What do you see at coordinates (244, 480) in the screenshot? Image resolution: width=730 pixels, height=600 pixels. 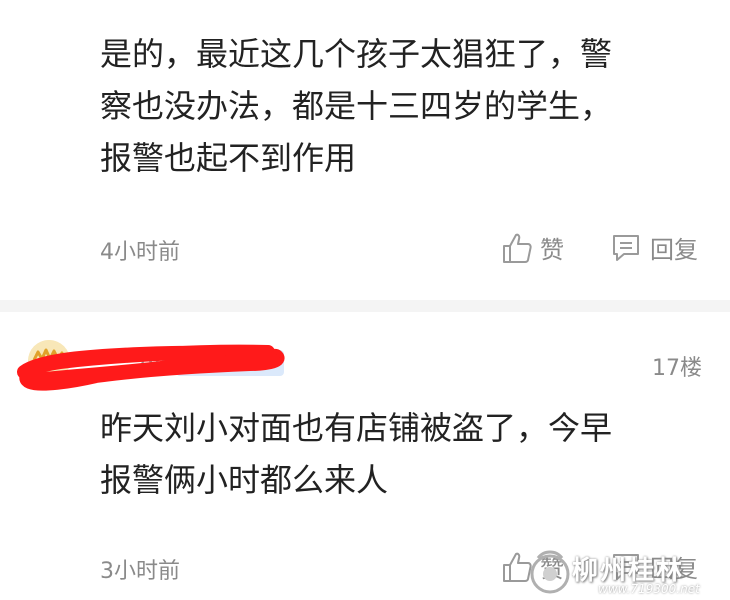 I see `comment-2-line-2: 报警俩小时都么来人` at bounding box center [244, 480].